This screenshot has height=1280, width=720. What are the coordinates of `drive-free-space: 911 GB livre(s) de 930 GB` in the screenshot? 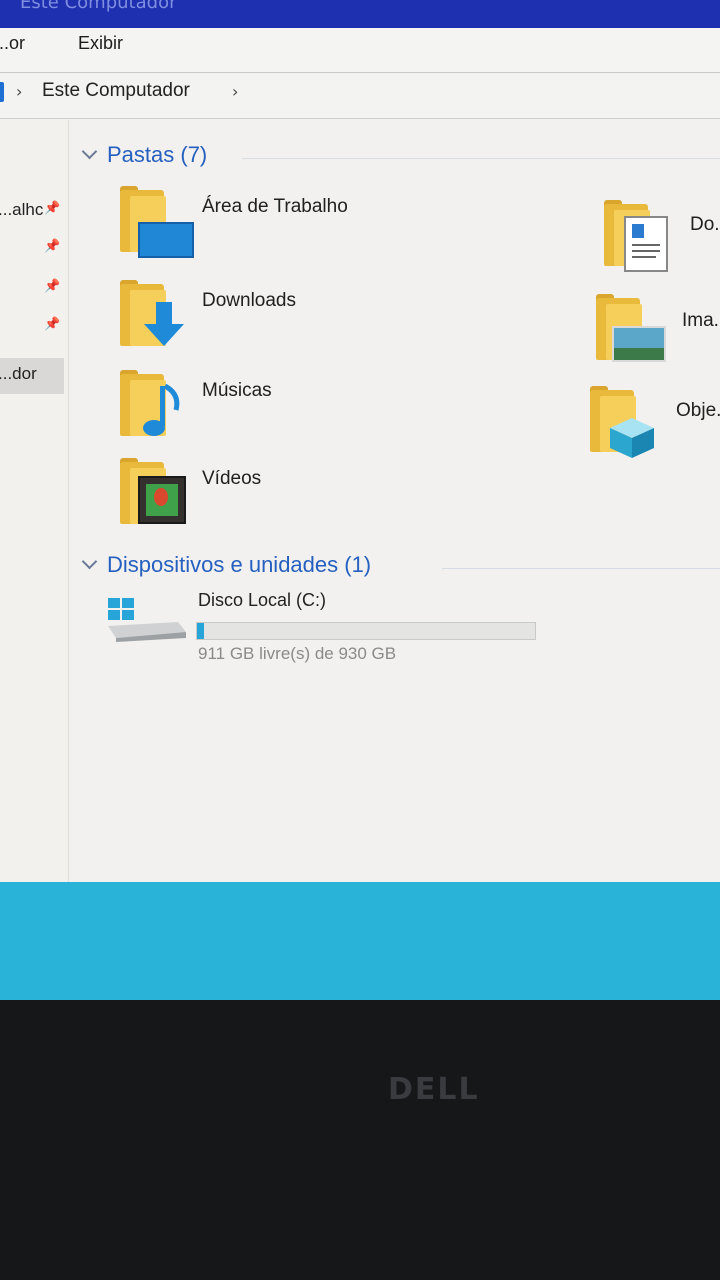 It's located at (297, 653).